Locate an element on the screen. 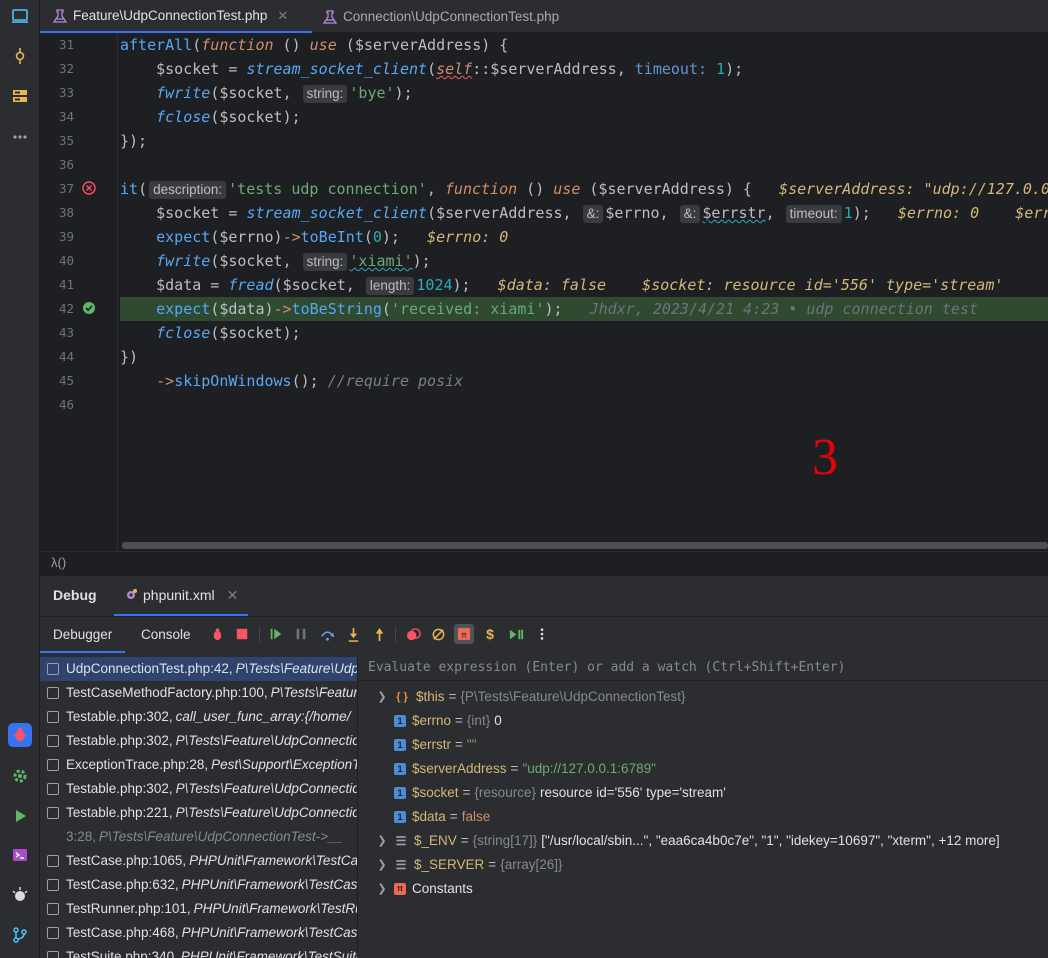  services-icon is located at coordinates (20, 776).